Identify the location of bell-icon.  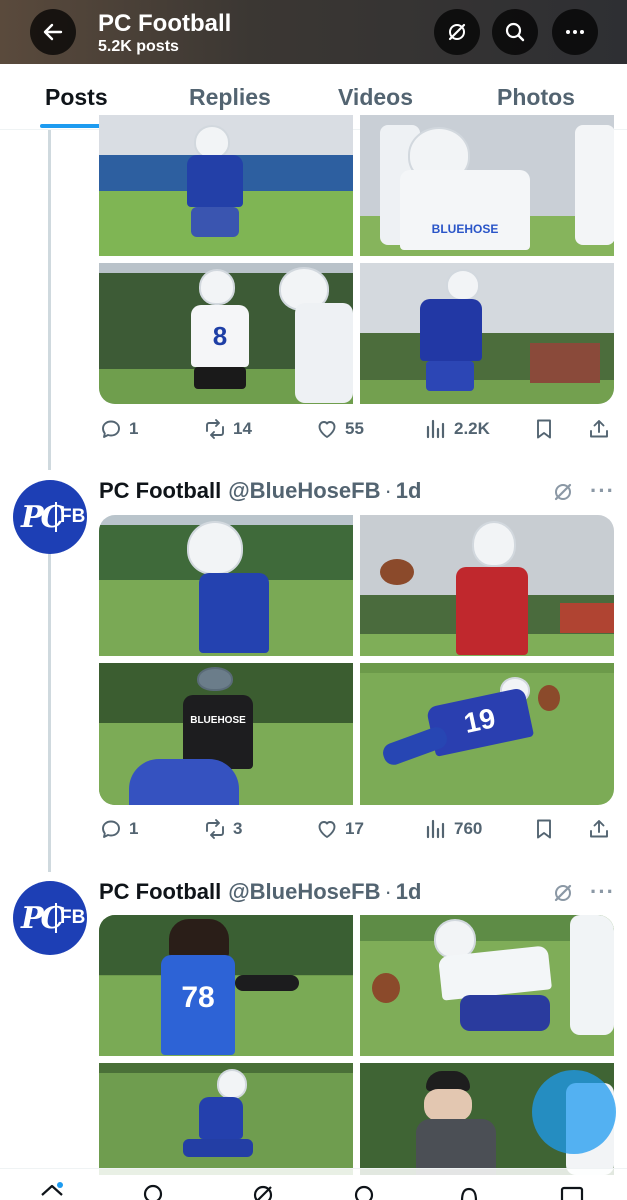
(469, 1193).